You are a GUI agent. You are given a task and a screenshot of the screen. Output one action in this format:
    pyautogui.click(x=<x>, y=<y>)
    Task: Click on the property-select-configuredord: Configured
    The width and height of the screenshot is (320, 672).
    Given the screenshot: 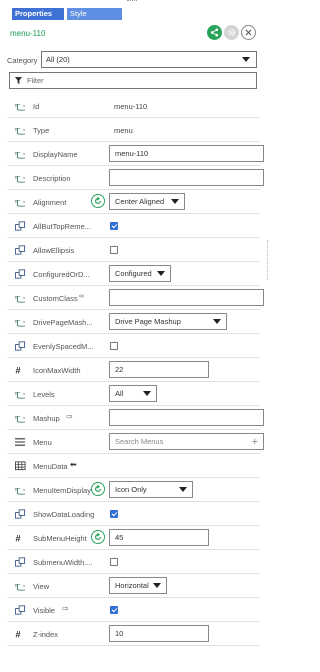 What is the action you would take?
    pyautogui.click(x=140, y=273)
    